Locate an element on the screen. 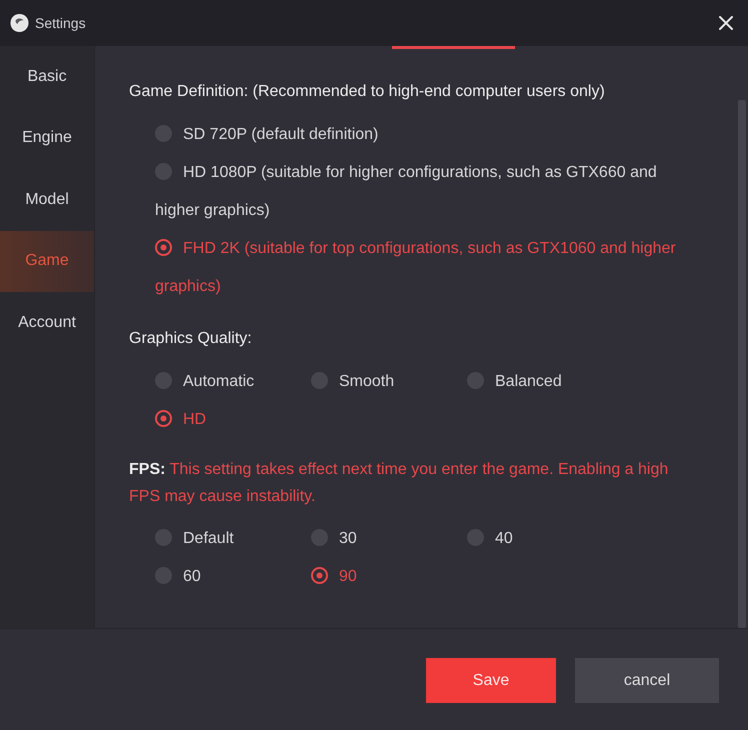  radio-option: 30 is located at coordinates (389, 539).